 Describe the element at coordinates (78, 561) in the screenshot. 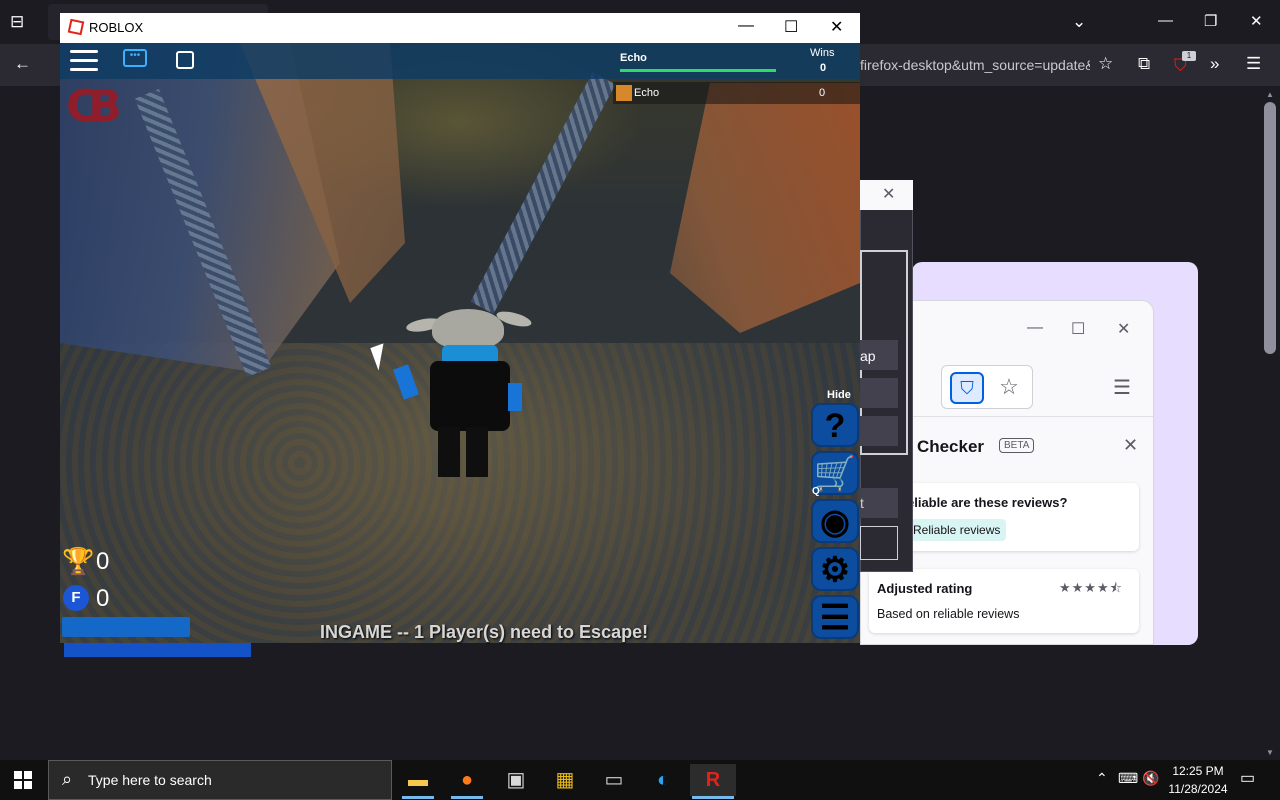

I see `trophy-icon: 🏆` at that location.